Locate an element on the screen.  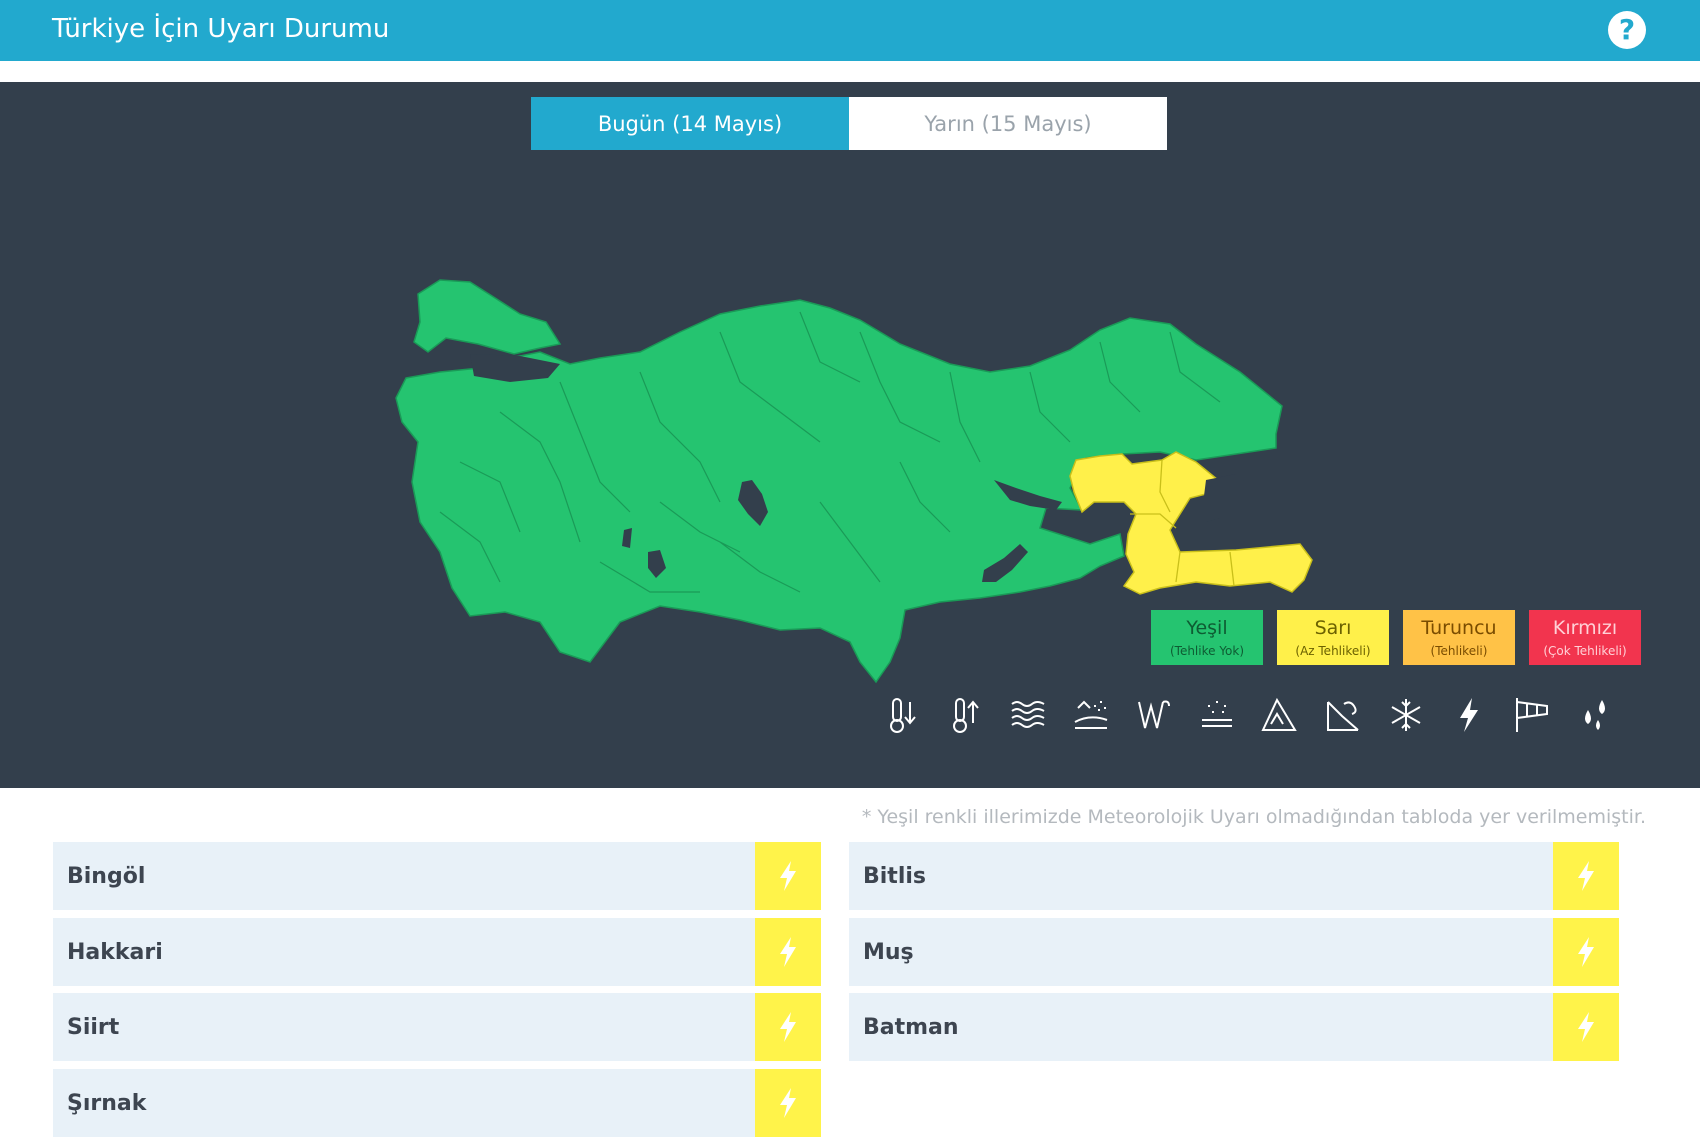
province-name: Bitlis is located at coordinates (895, 876).